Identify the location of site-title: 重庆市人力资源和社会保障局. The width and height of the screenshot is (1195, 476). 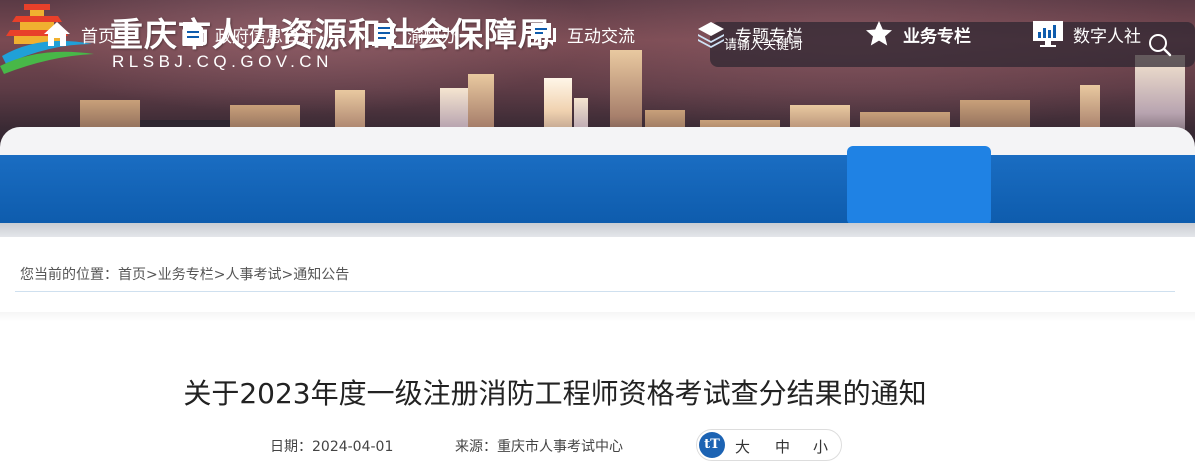
(331, 34).